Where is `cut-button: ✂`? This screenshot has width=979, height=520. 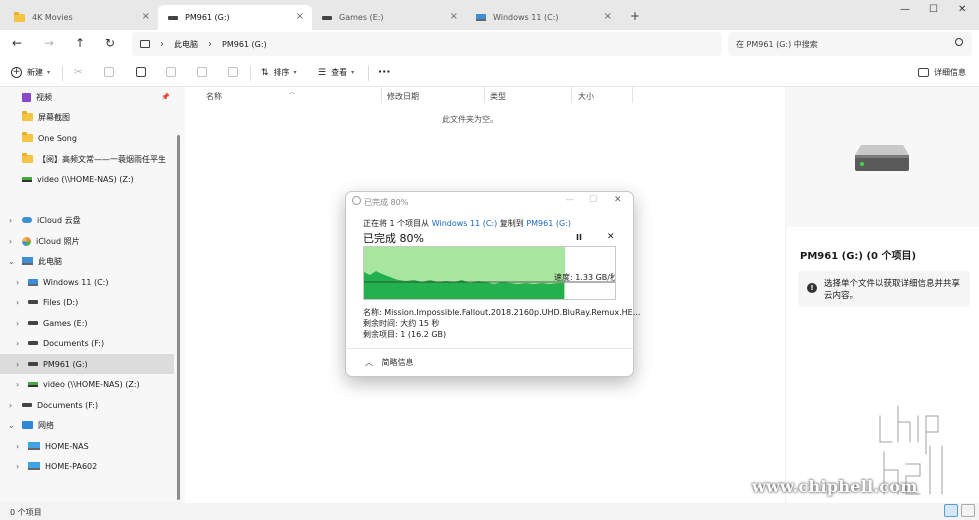
cut-button: ✂ is located at coordinates (78, 72).